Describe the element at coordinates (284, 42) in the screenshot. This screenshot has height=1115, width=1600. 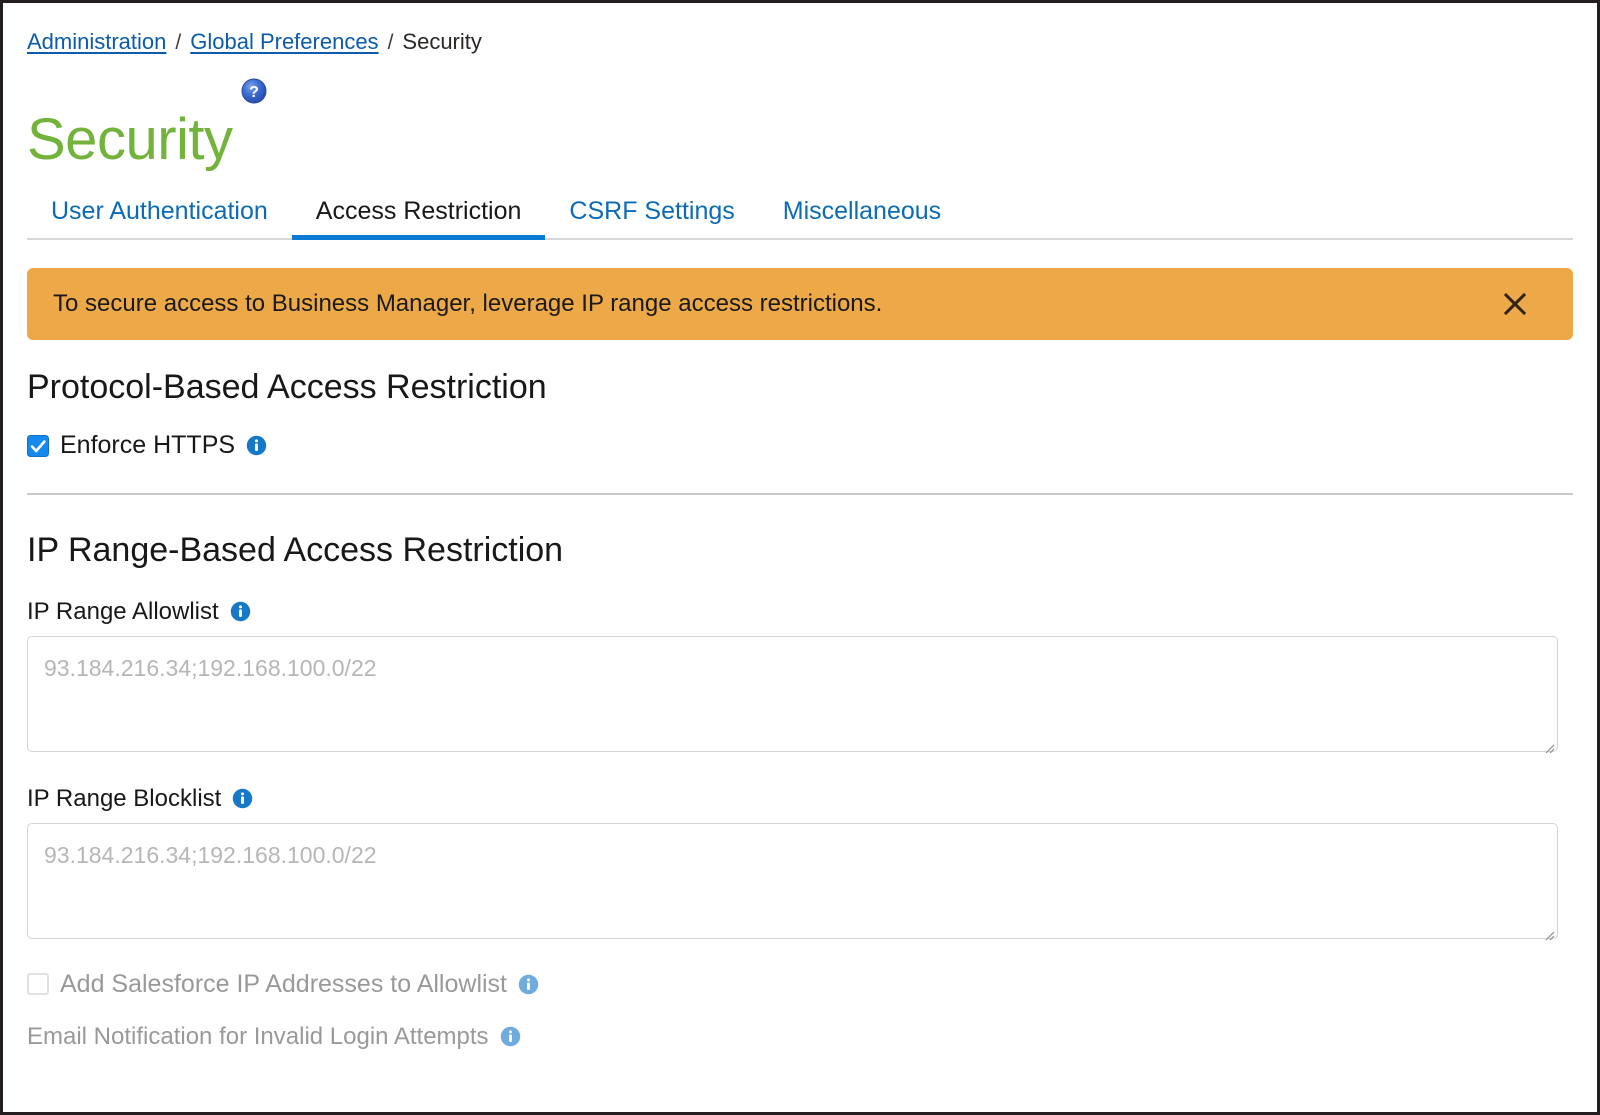
I see `breadcrumb-link-global-preferences: Global Preferences` at that location.